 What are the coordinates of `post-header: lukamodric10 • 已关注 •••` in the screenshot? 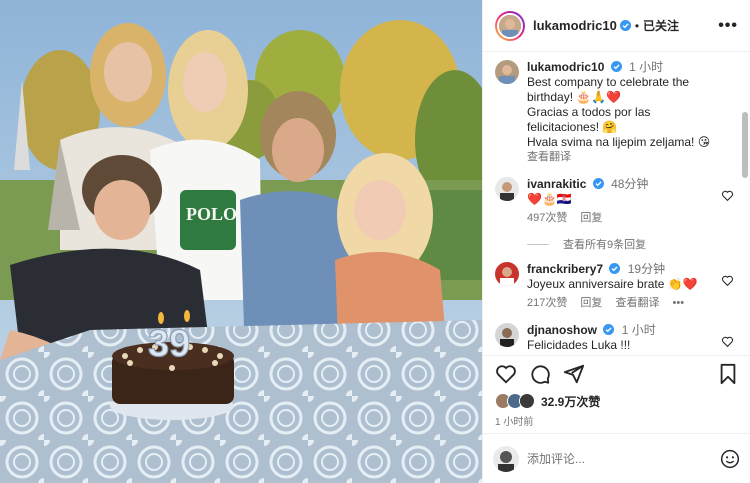 It's located at (616, 26).